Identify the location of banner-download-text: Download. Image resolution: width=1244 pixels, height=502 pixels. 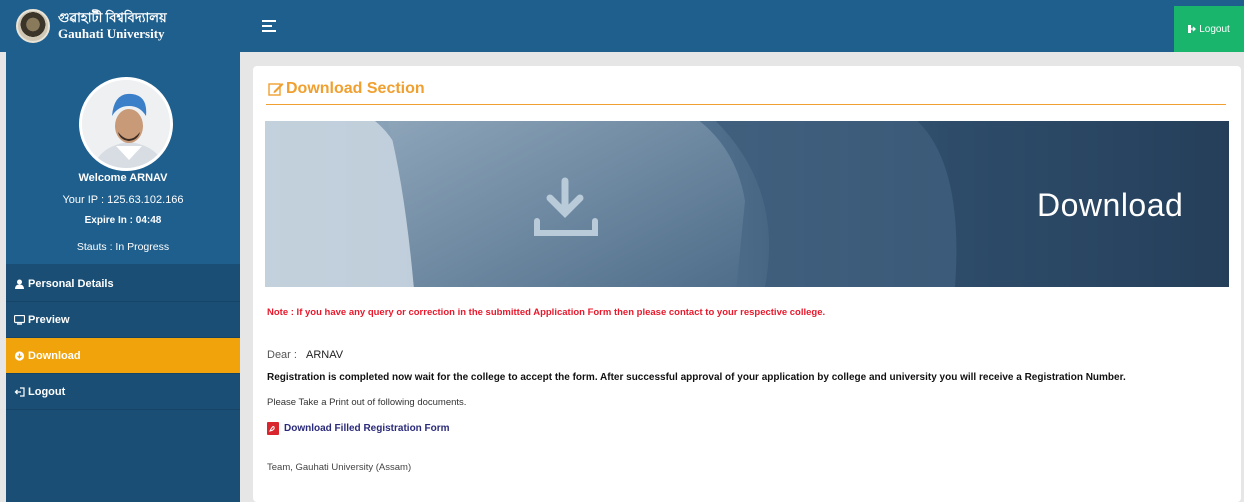
(1110, 205).